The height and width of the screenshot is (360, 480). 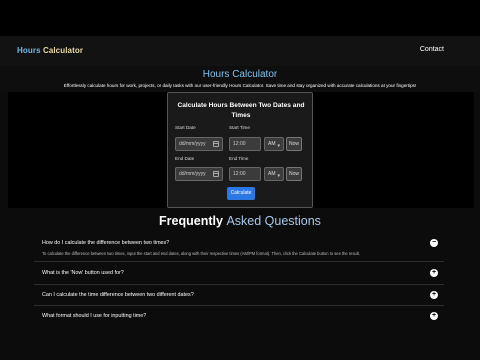 I want to click on faq-heading-word1: Frequently, so click(x=191, y=221).